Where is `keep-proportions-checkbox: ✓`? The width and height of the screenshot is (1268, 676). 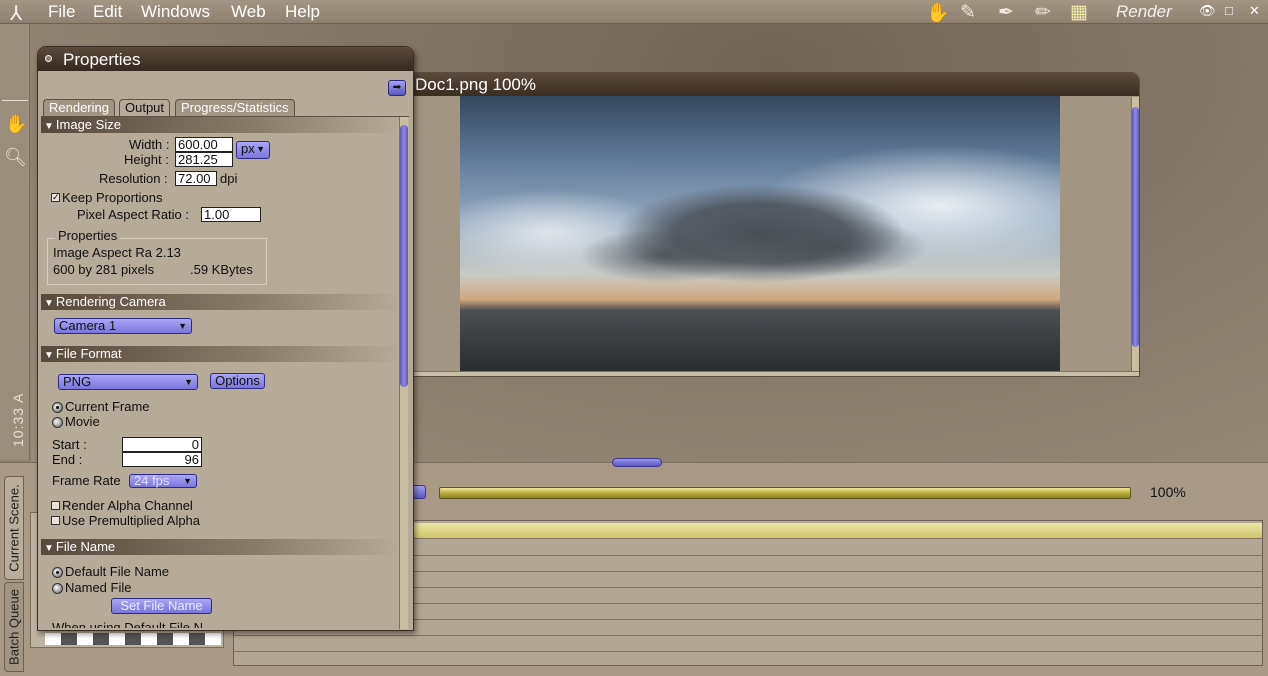 keep-proportions-checkbox: ✓ is located at coordinates (55, 197).